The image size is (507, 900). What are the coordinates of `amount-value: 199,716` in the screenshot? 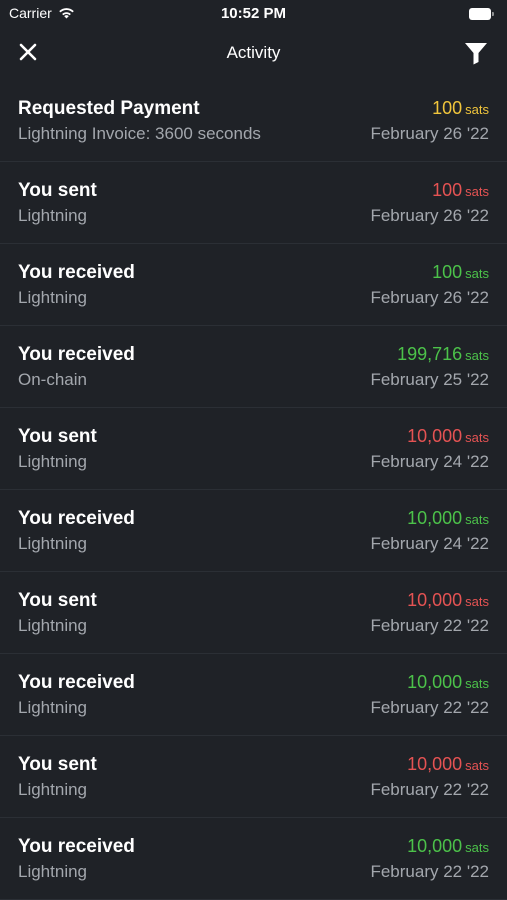 It's located at (430, 354).